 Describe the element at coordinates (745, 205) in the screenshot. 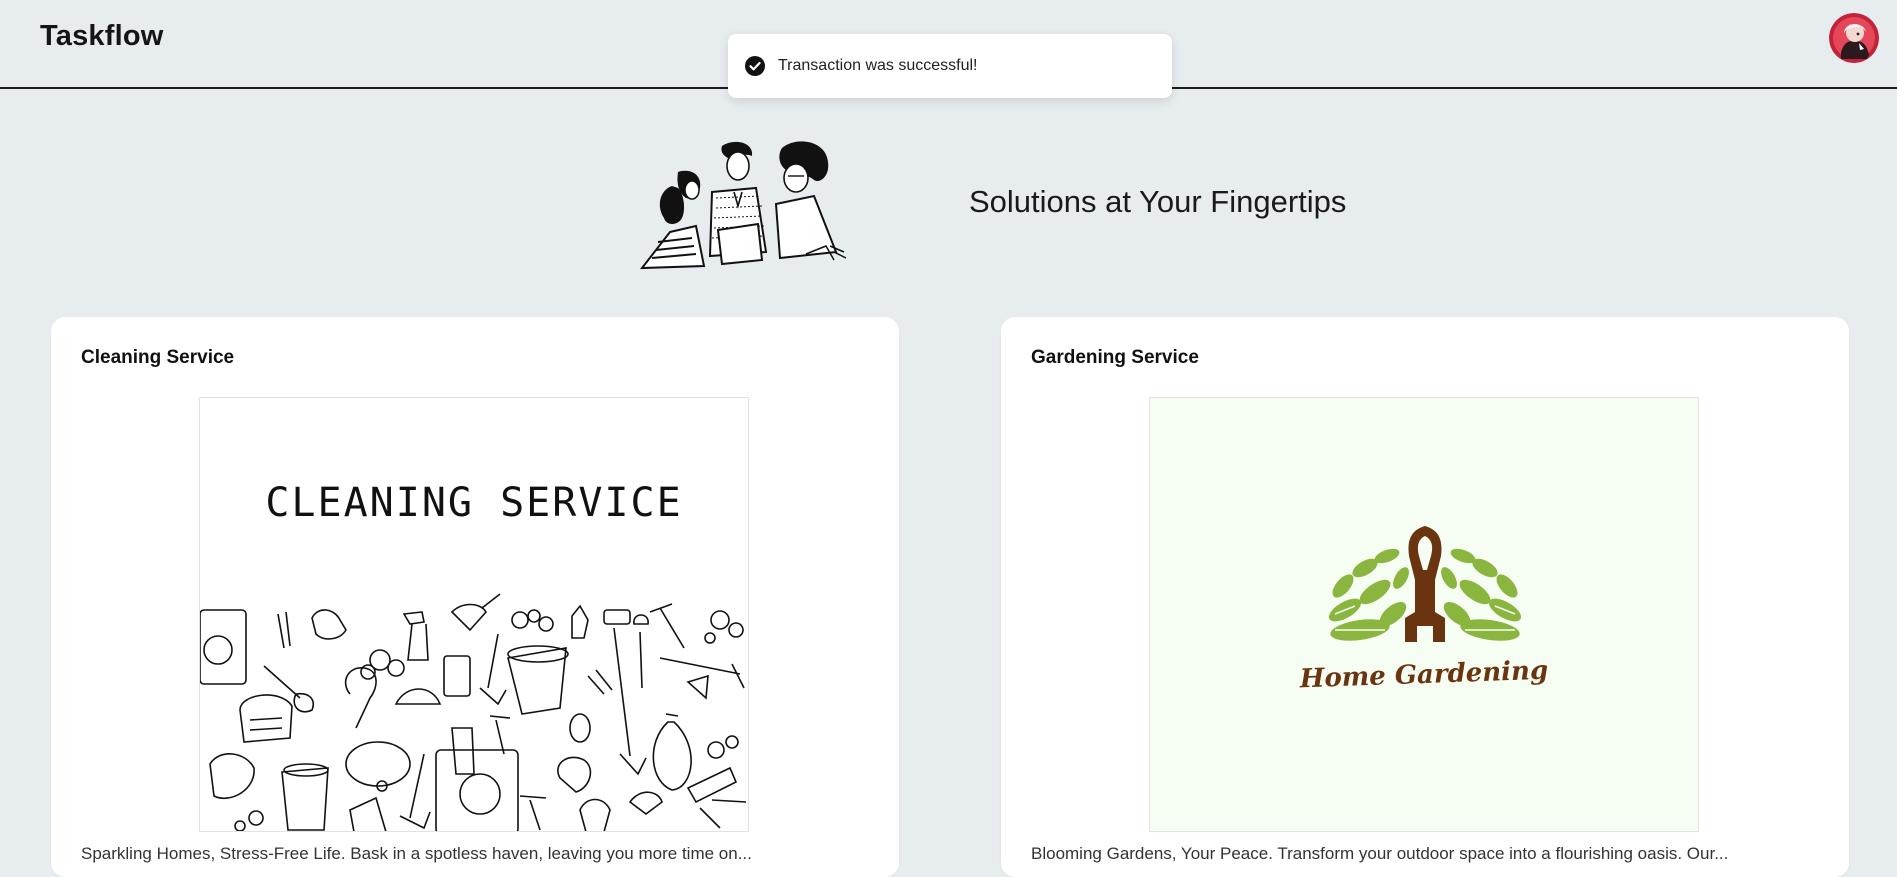

I see `people-illustration` at that location.